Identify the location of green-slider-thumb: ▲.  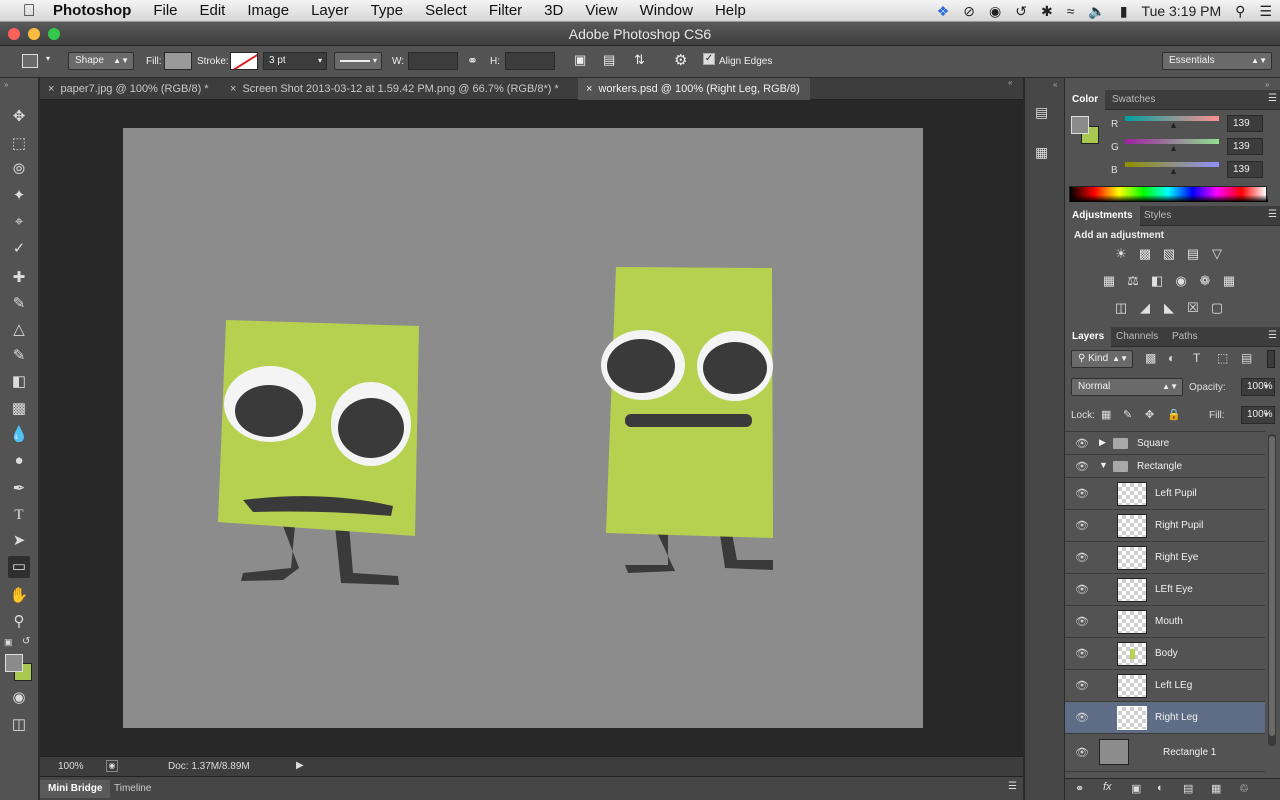
(1173, 148).